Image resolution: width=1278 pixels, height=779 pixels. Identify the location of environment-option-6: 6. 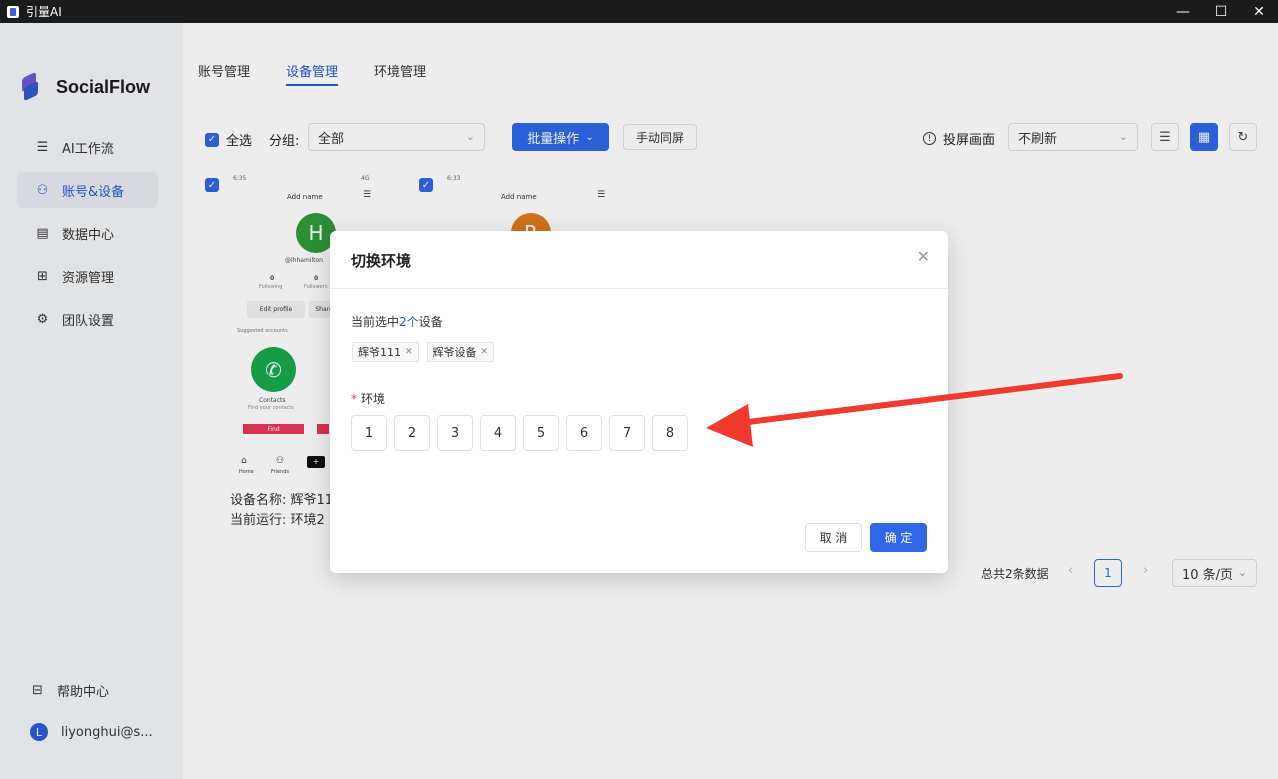
(584, 433).